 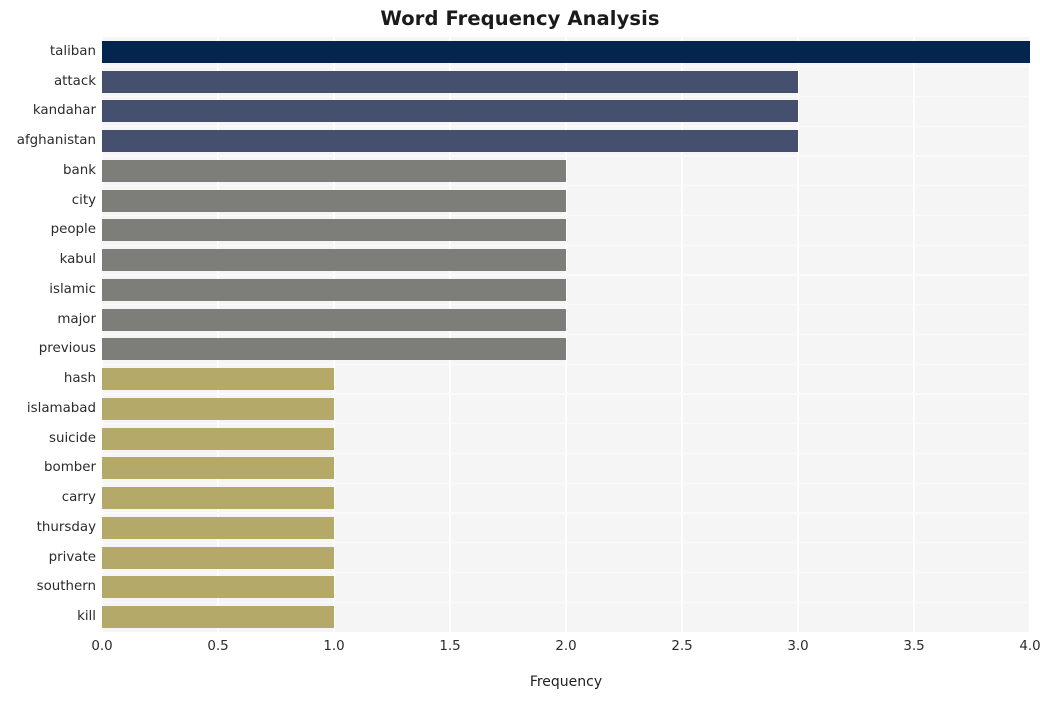 I want to click on y-axis-tick-label: kabul, so click(x=77, y=260).